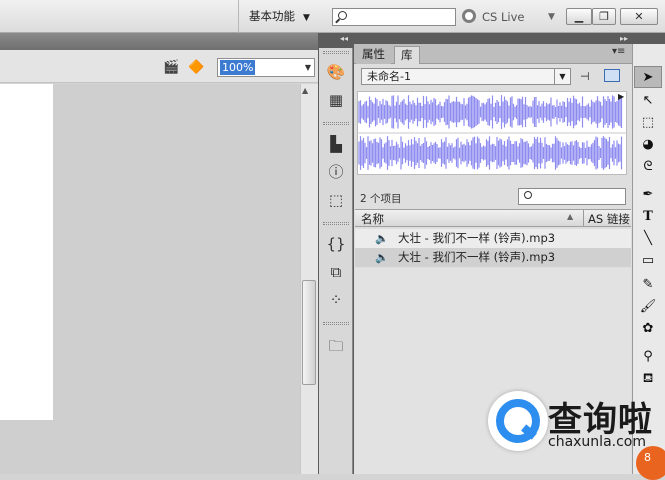  I want to click on workspace-switcher: 基本功能 ▼, so click(279, 16).